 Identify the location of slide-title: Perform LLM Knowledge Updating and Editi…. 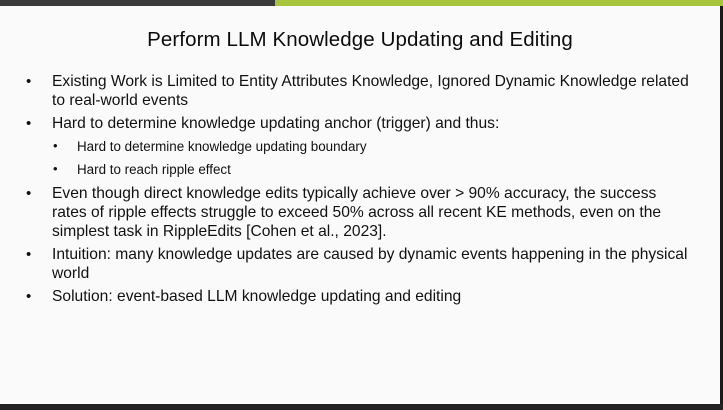
(360, 39).